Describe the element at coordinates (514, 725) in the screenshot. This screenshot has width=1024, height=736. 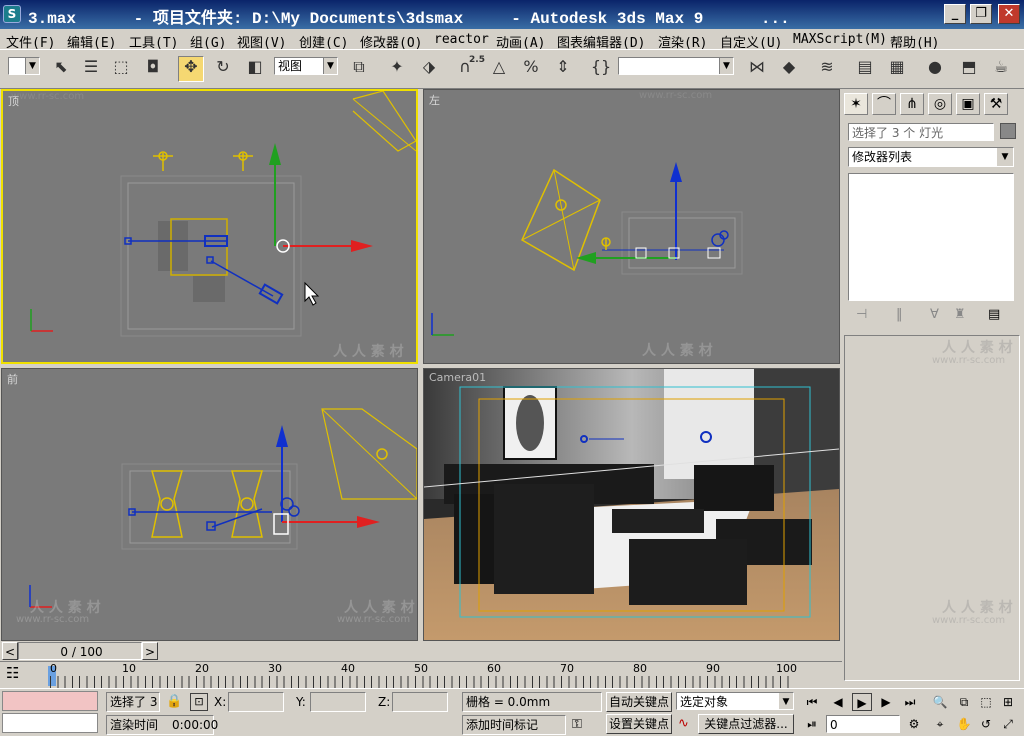
I see `add-time-tag-button: 添加时间标记` at that location.